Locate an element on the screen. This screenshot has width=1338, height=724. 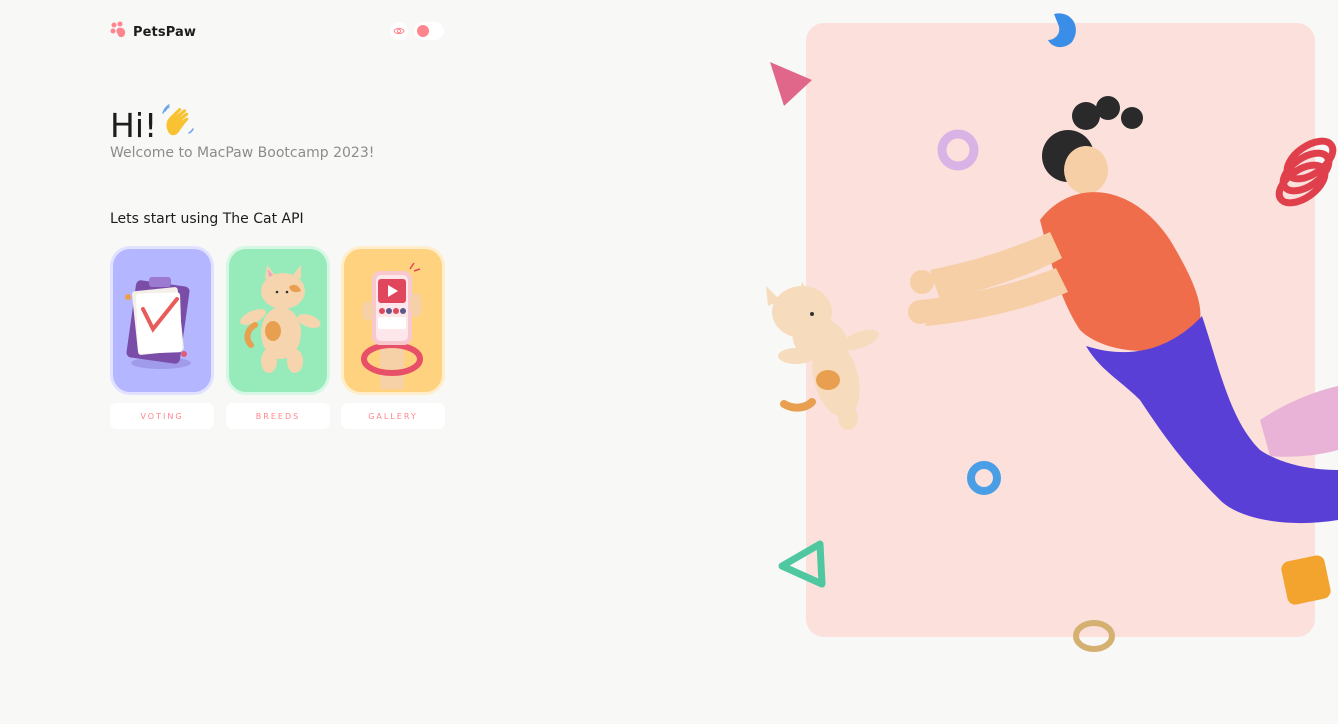
welcome-subtitle: Welcome to MacPaw Bootcamp 2023! is located at coordinates (242, 153).